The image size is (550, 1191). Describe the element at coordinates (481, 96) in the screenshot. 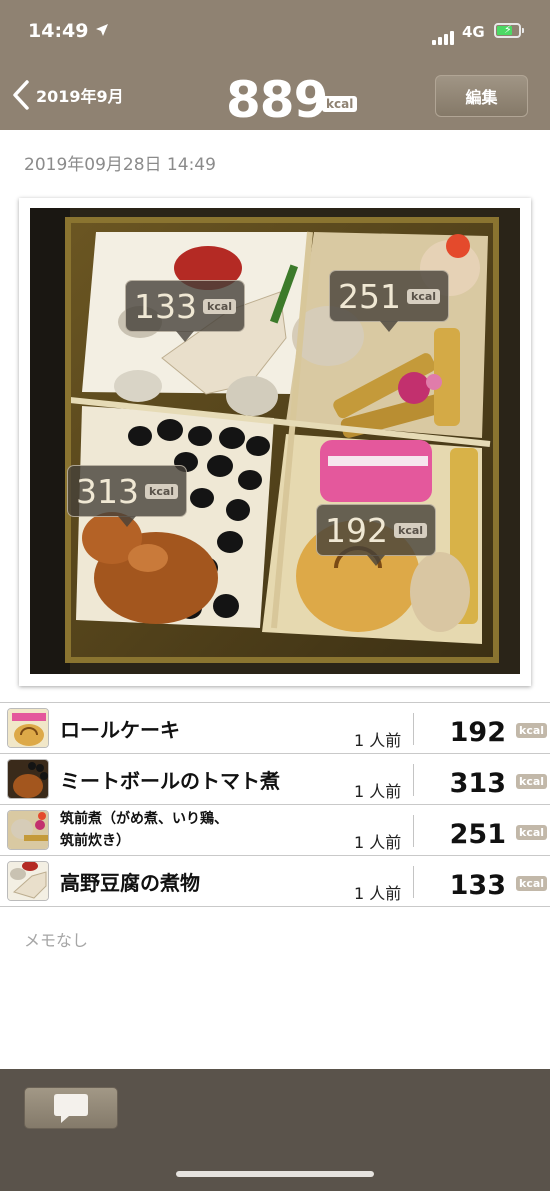

I see `edit-button: 編集` at that location.